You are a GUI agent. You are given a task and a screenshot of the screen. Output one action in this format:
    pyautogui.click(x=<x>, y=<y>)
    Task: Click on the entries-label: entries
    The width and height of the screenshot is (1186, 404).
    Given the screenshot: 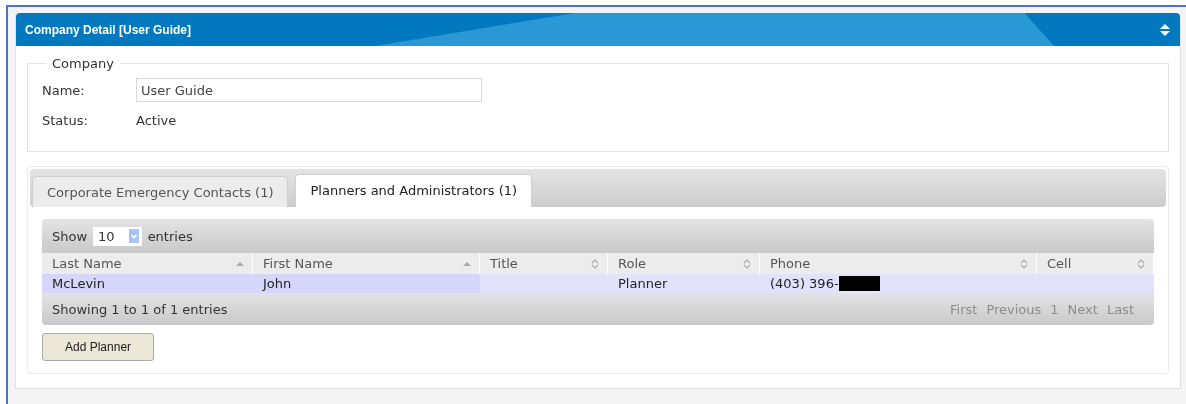 What is the action you would take?
    pyautogui.click(x=170, y=236)
    